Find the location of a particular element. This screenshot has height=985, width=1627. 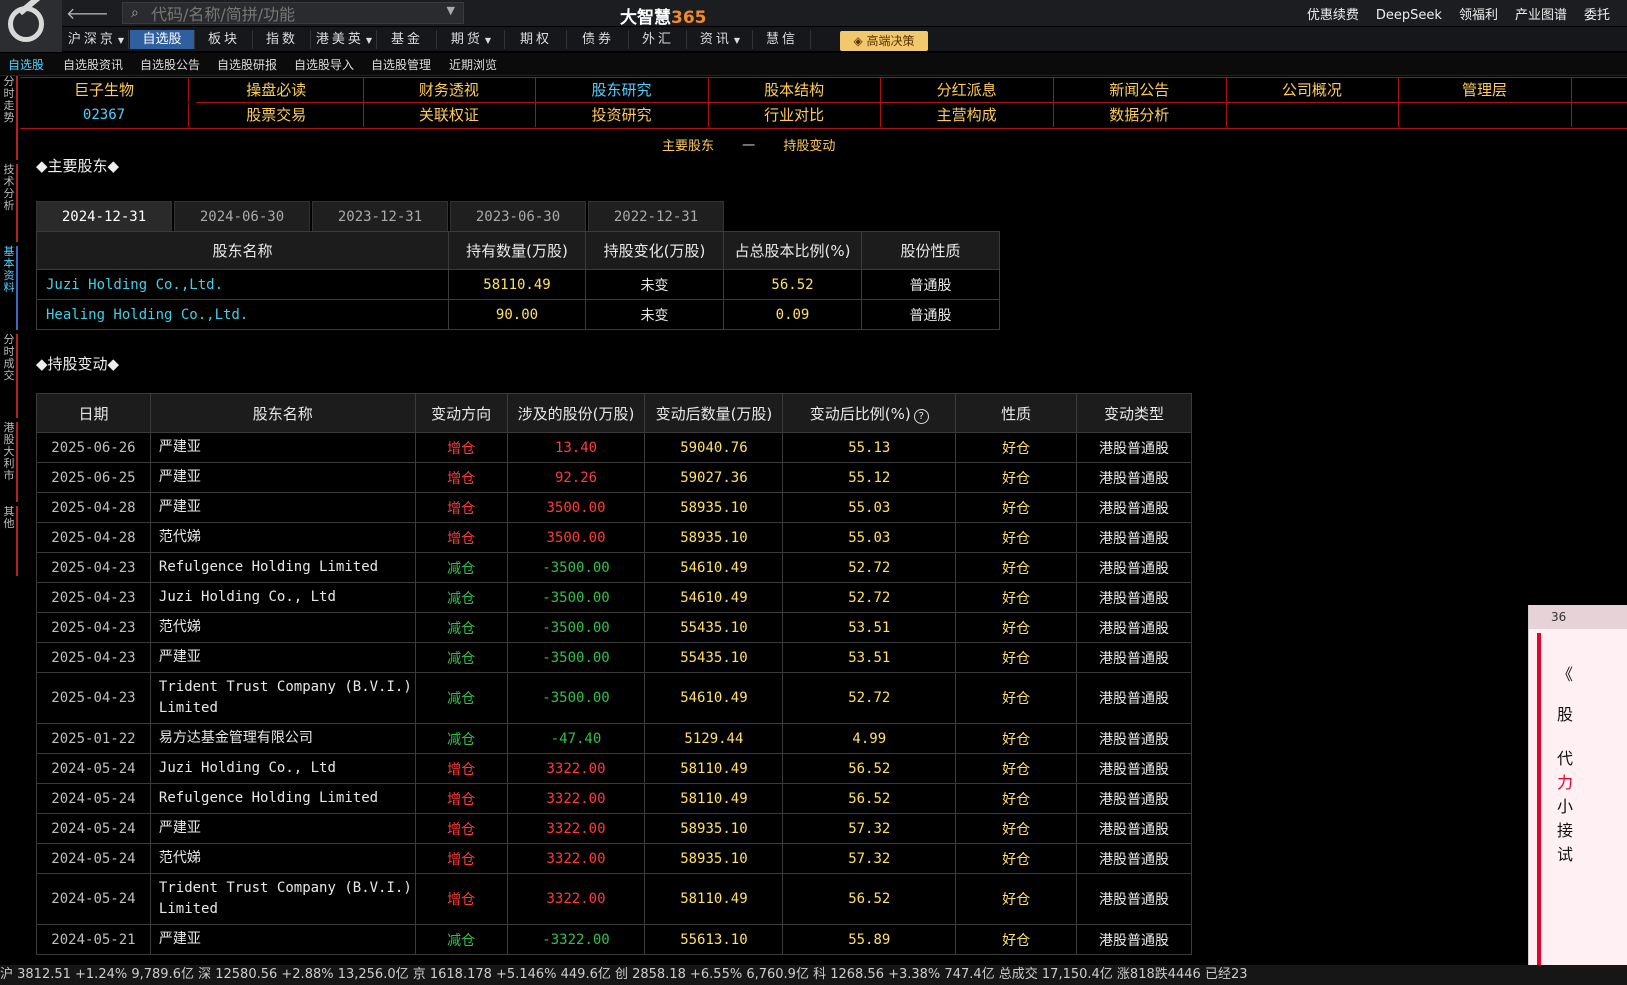

table-row: 2025-06-25 严建亚 增仓 92.26 59027.36 55.12 好仓 港股普通股 is located at coordinates (614, 477).